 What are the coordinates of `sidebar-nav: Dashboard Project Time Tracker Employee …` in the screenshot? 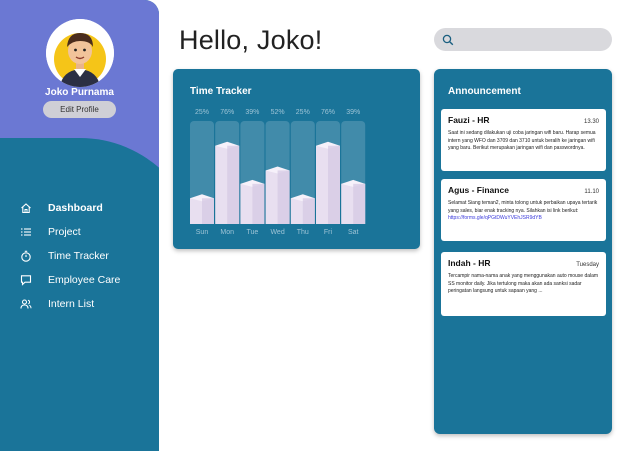 It's located at (79, 256).